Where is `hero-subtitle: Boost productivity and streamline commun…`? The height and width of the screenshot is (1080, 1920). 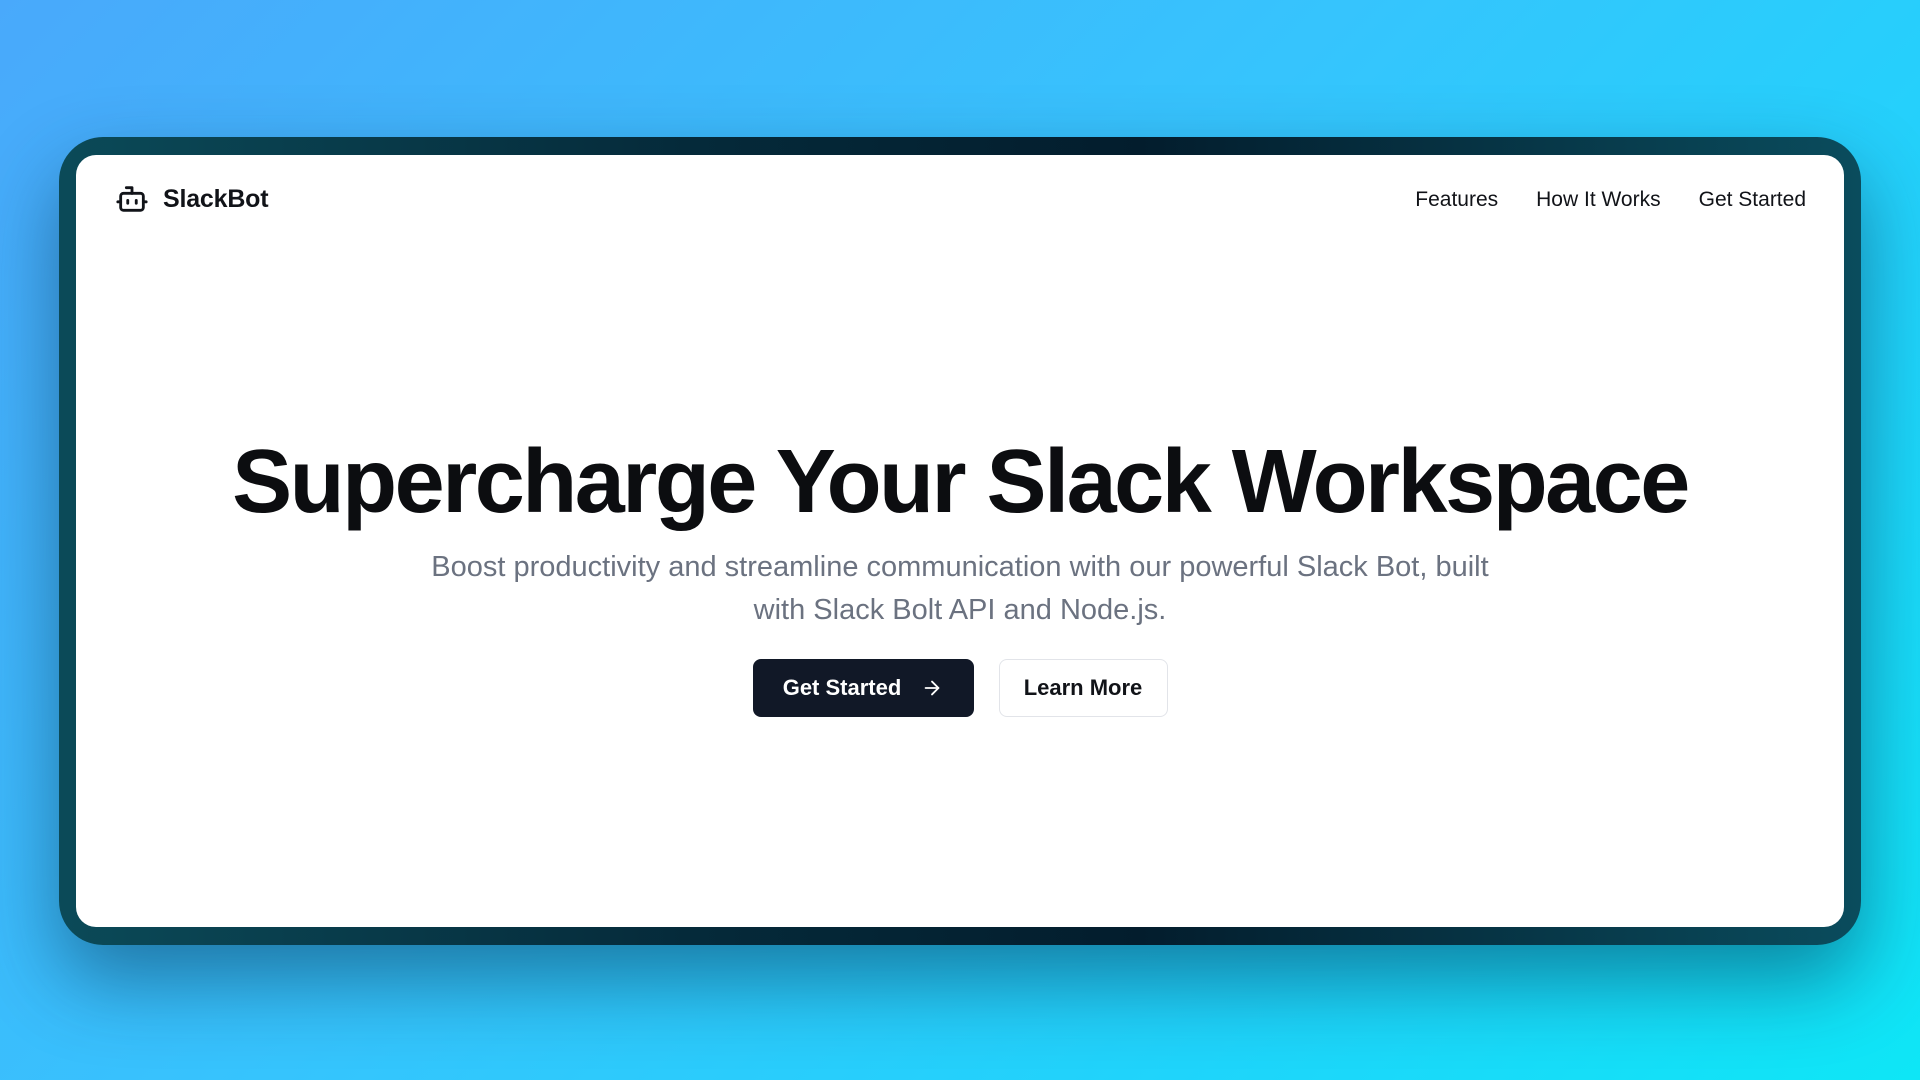 hero-subtitle: Boost productivity and streamline commun… is located at coordinates (960, 588).